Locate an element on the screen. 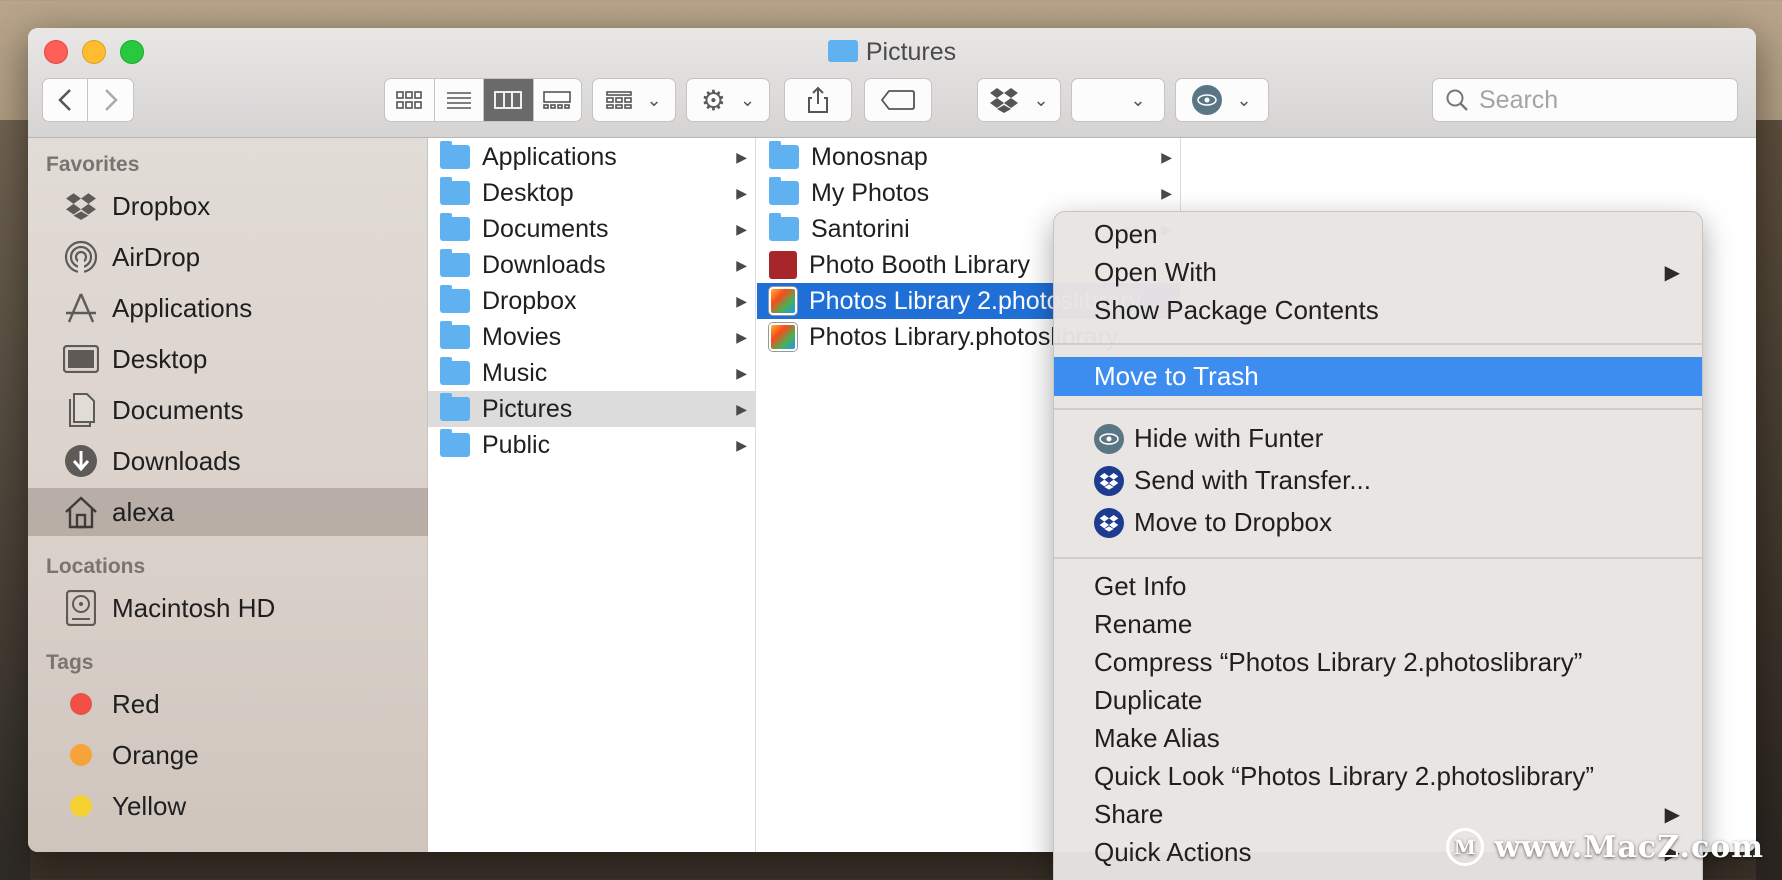 This screenshot has height=880, width=1782. column-item-documents: Documents ▶ is located at coordinates (591, 229).